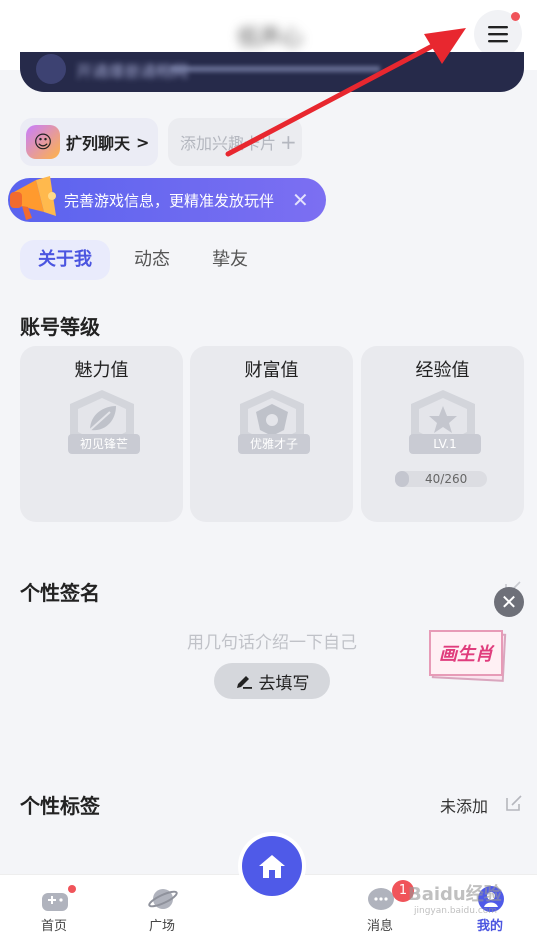 The image size is (537, 934). I want to click on nav-home: 首页, so click(54, 904).